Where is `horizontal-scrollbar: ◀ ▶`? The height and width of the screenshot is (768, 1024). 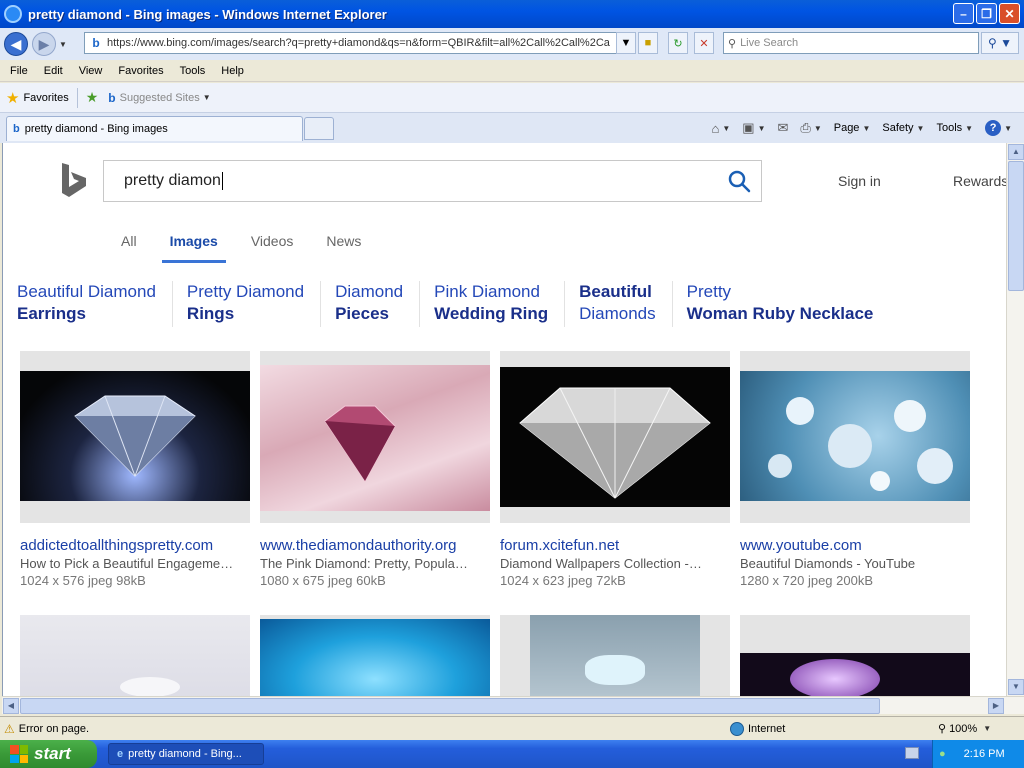 horizontal-scrollbar: ◀ ▶ is located at coordinates (513, 705).